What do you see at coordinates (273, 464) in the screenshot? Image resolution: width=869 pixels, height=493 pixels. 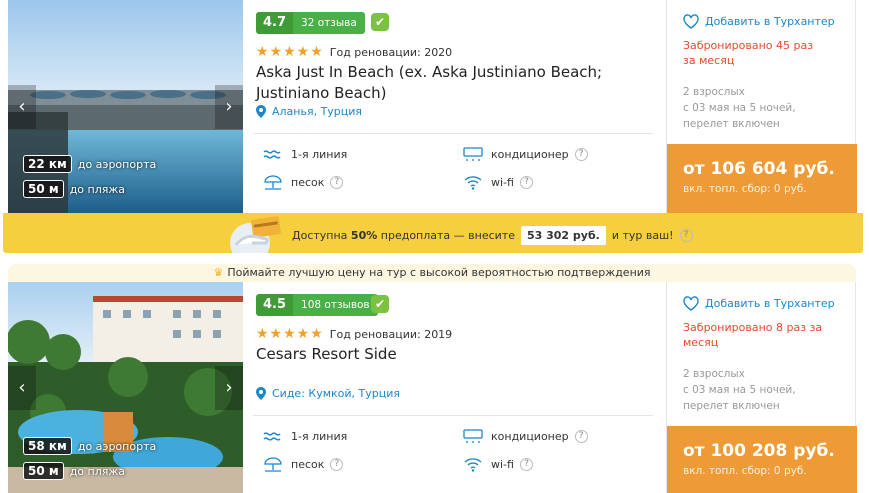 I see `beach-umbrella-icon` at bounding box center [273, 464].